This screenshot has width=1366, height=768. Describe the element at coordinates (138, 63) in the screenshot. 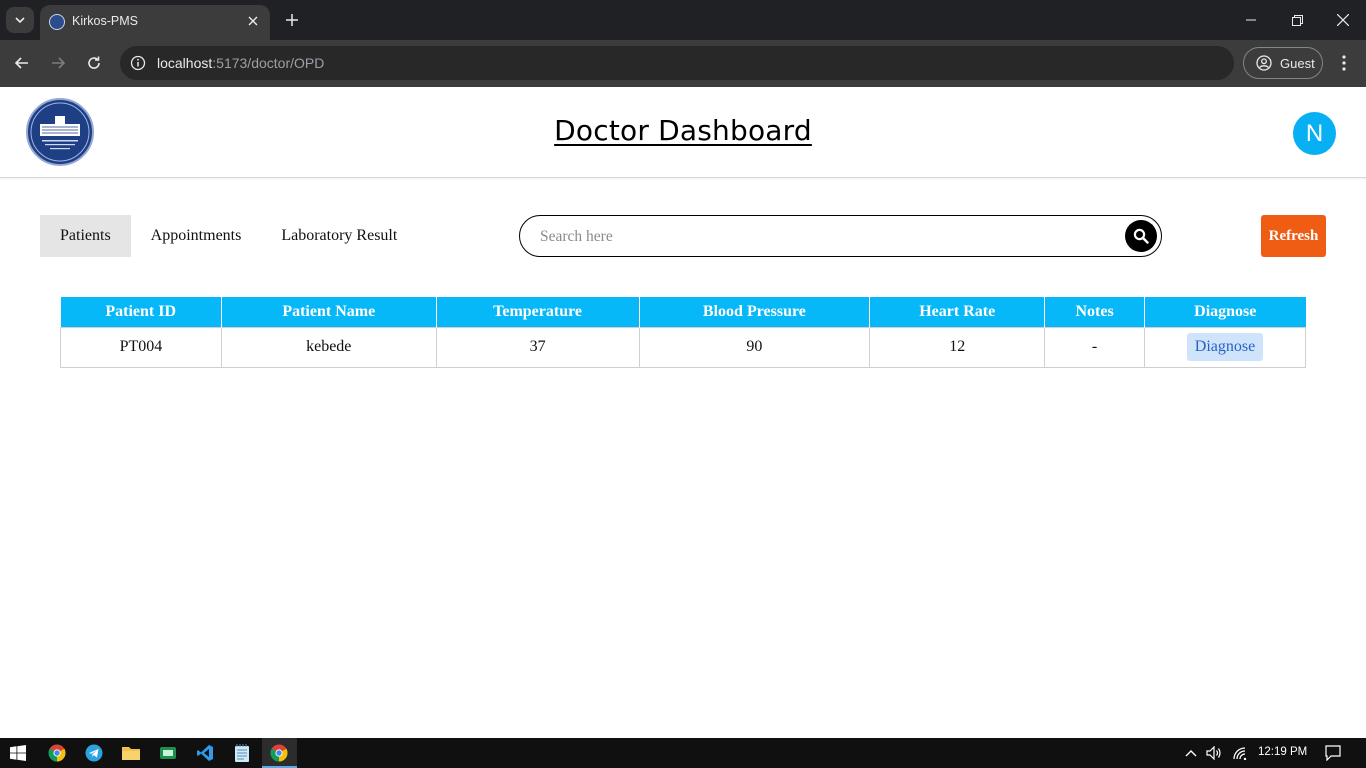

I see `site-info-icon` at that location.